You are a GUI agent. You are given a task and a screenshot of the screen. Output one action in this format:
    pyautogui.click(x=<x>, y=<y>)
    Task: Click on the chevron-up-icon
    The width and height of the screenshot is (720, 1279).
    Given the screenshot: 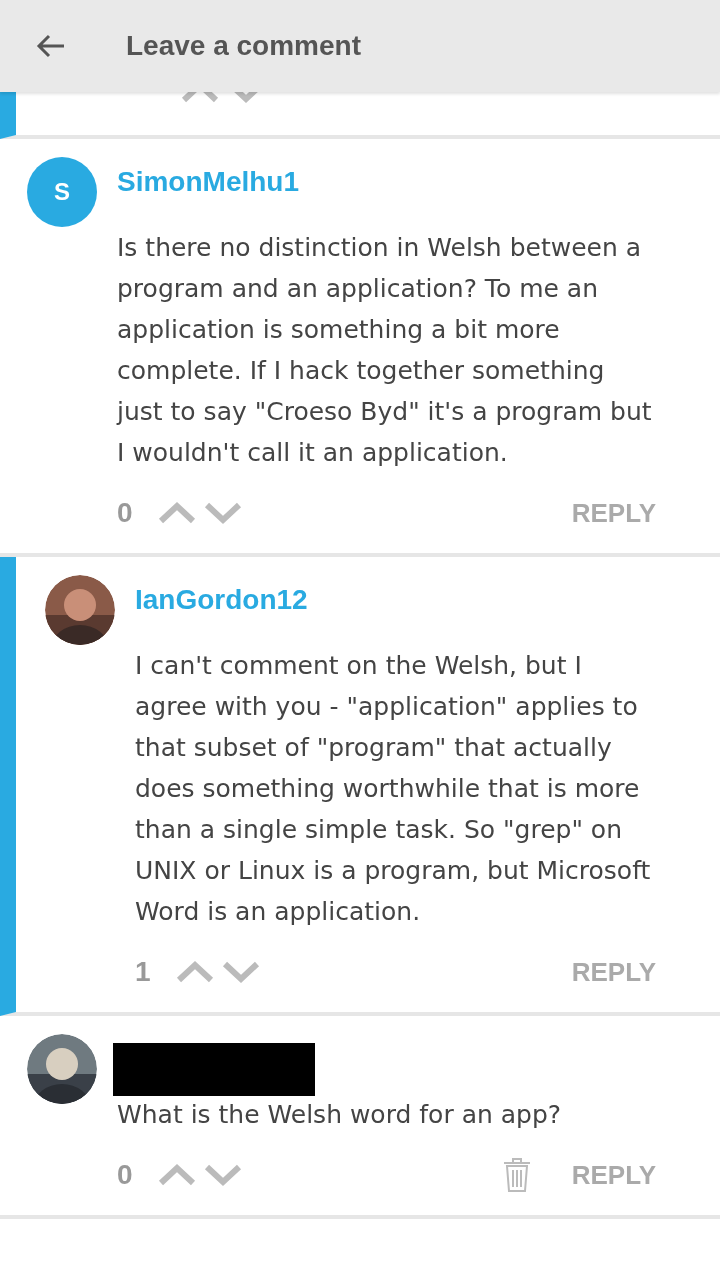 What is the action you would take?
    pyautogui.click(x=200, y=98)
    